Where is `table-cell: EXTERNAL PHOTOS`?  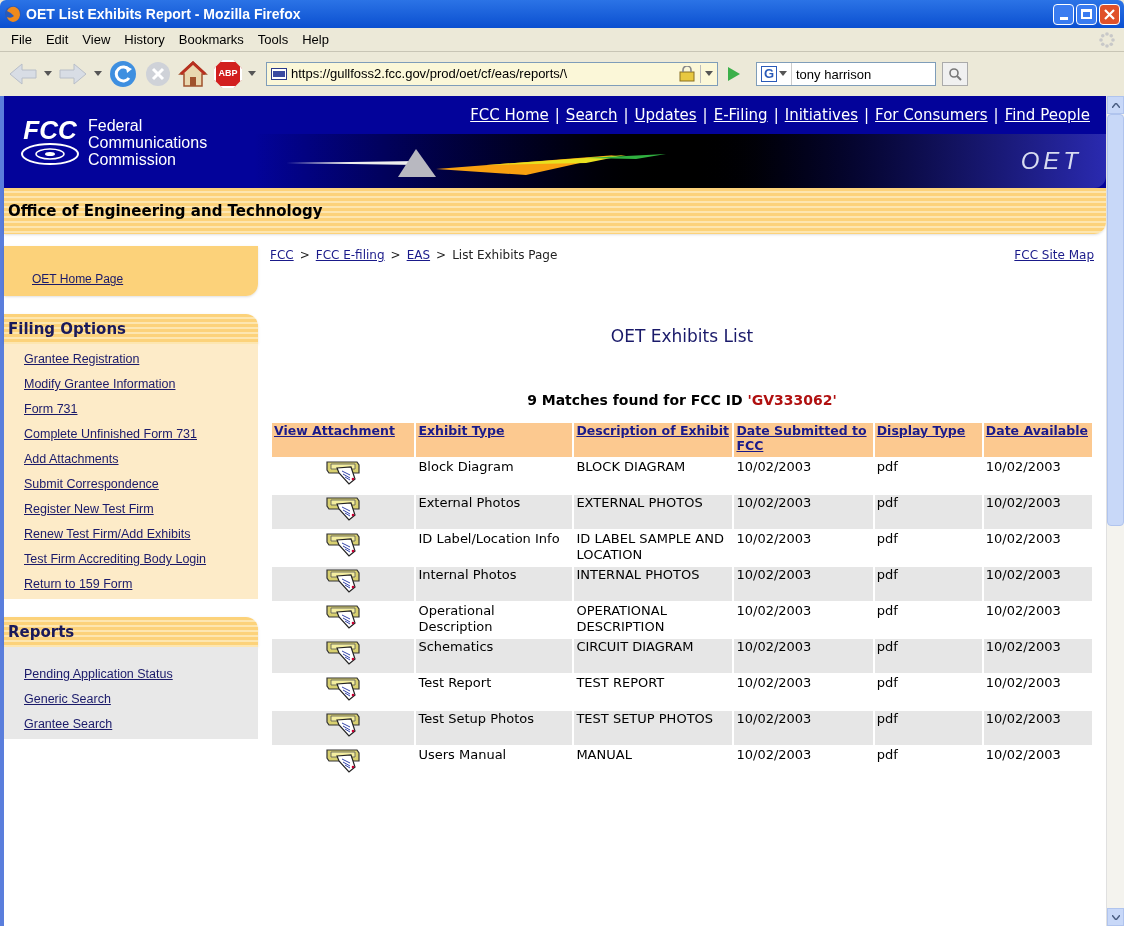 table-cell: EXTERNAL PHOTOS is located at coordinates (653, 511).